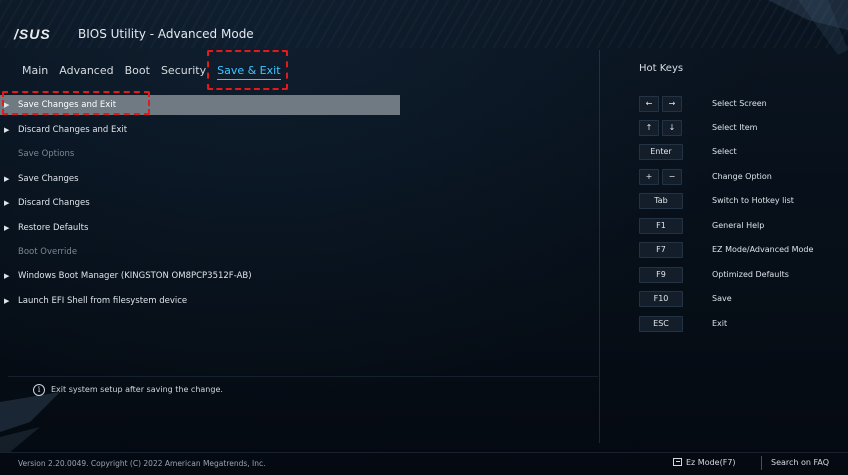  What do you see at coordinates (30, 422) in the screenshot?
I see `corner-decoration-left` at bounding box center [30, 422].